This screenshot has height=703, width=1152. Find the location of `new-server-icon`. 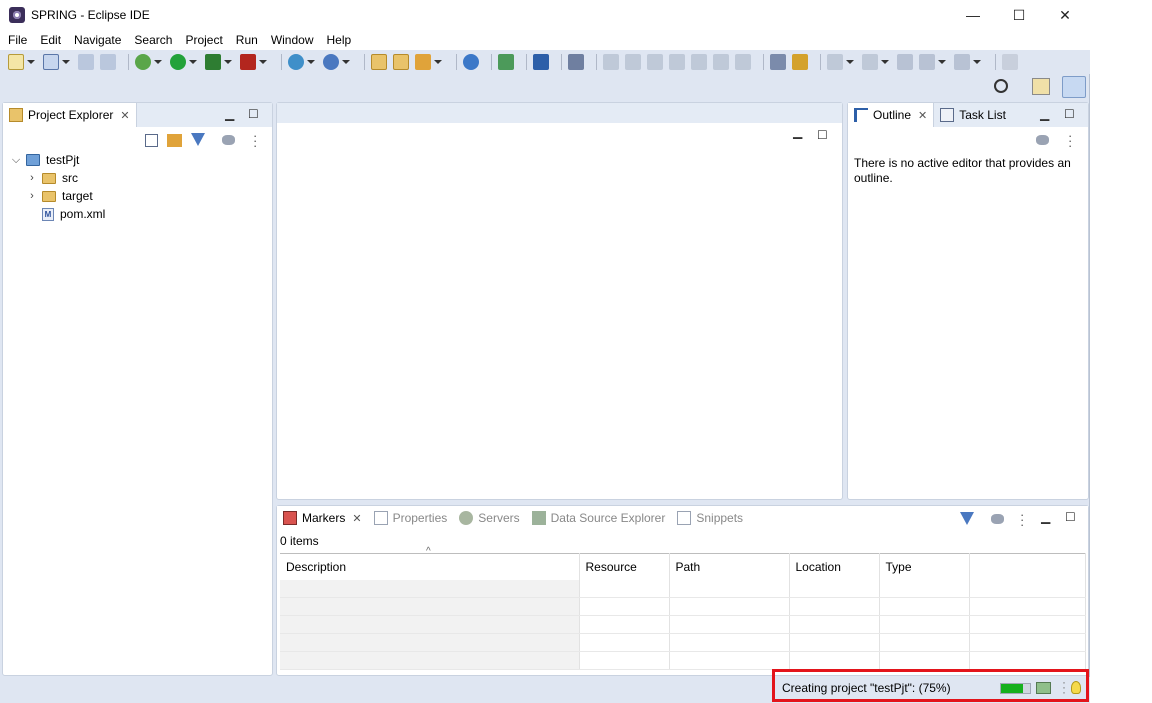

new-server-icon is located at coordinates (51, 62).